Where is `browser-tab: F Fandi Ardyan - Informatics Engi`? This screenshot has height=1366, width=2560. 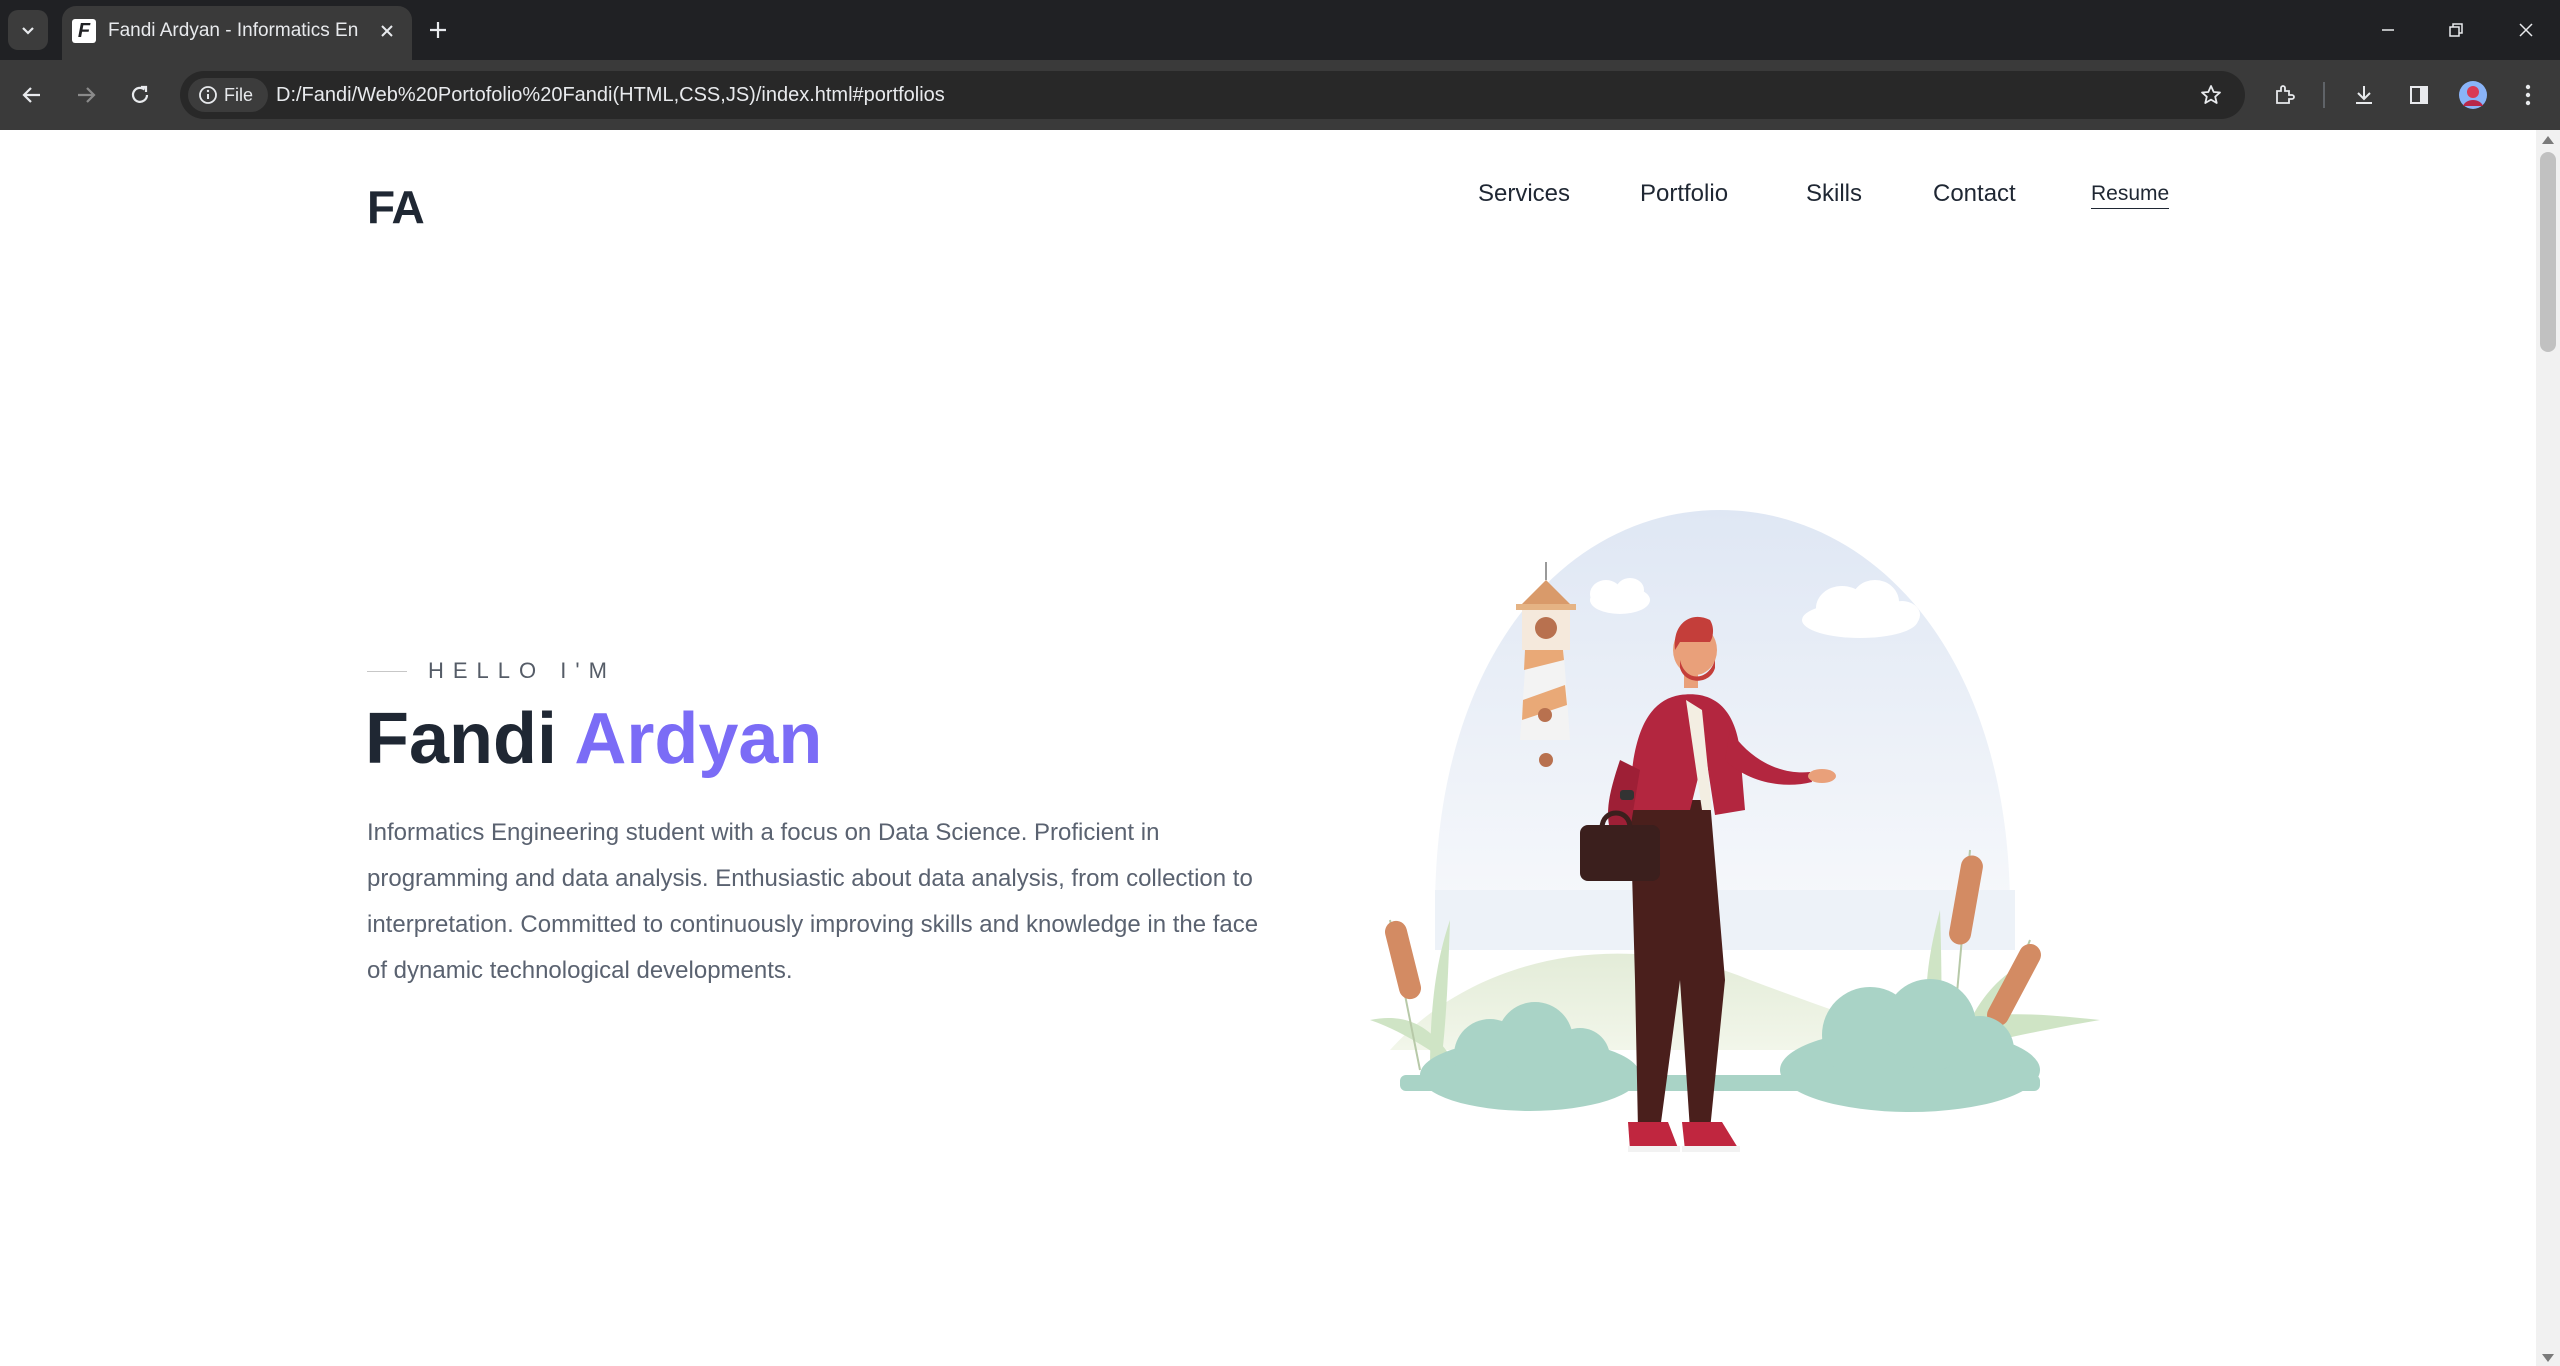 browser-tab: F Fandi Ardyan - Informatics Engi is located at coordinates (237, 33).